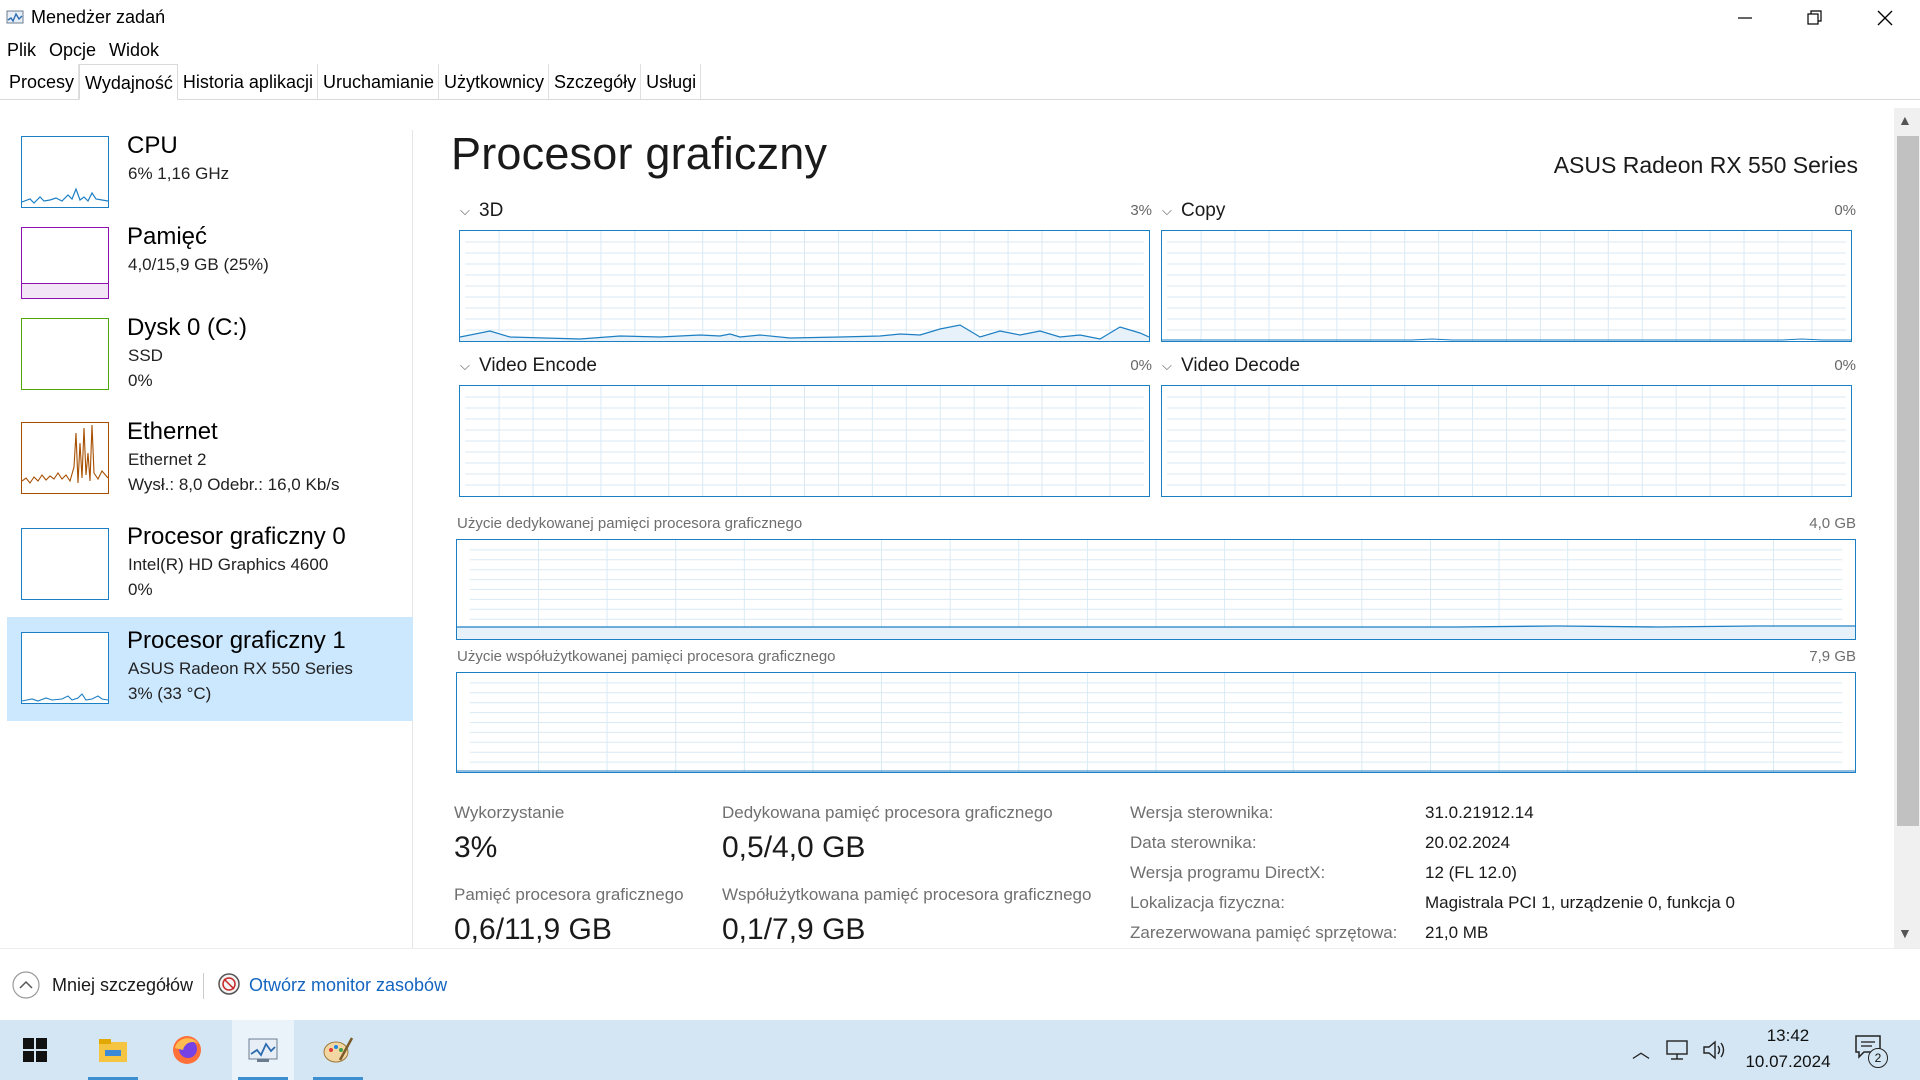  What do you see at coordinates (229, 984) in the screenshot?
I see `resource-monitor-icon` at bounding box center [229, 984].